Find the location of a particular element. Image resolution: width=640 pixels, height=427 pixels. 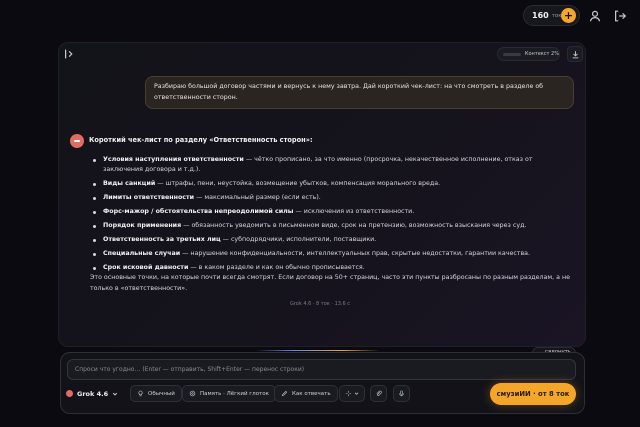

microphone-button is located at coordinates (401, 393).